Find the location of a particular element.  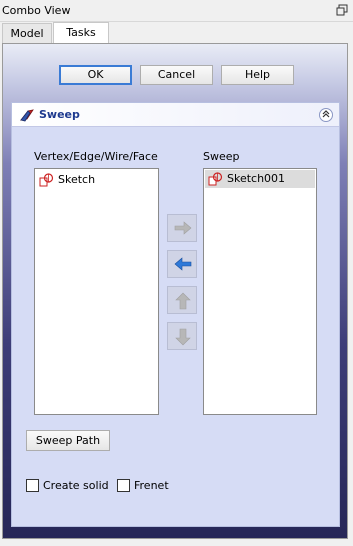

arrow-up-icon is located at coordinates (183, 301).